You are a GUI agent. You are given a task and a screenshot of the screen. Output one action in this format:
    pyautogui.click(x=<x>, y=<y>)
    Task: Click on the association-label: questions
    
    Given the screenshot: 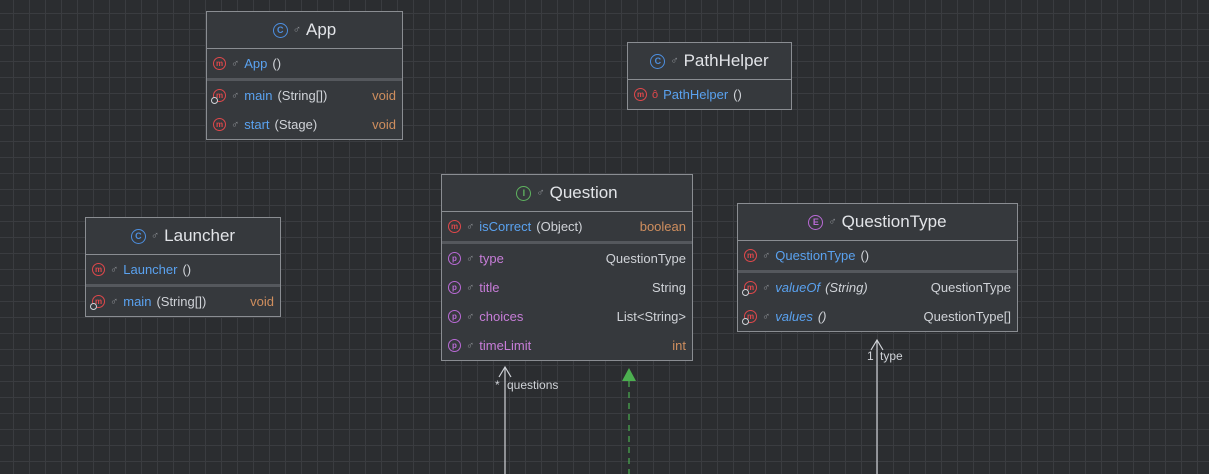 What is the action you would take?
    pyautogui.click(x=533, y=385)
    